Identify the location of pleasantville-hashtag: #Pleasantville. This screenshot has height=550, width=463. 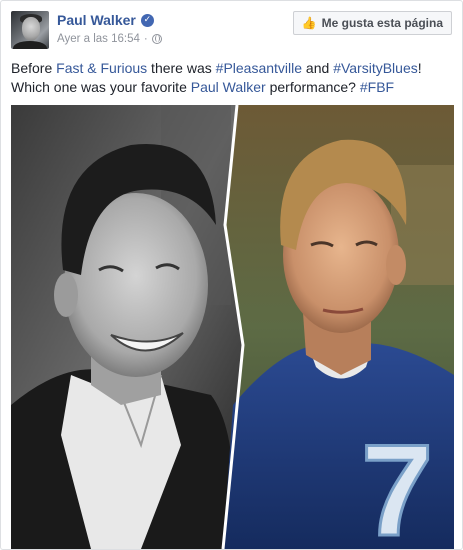
(259, 68).